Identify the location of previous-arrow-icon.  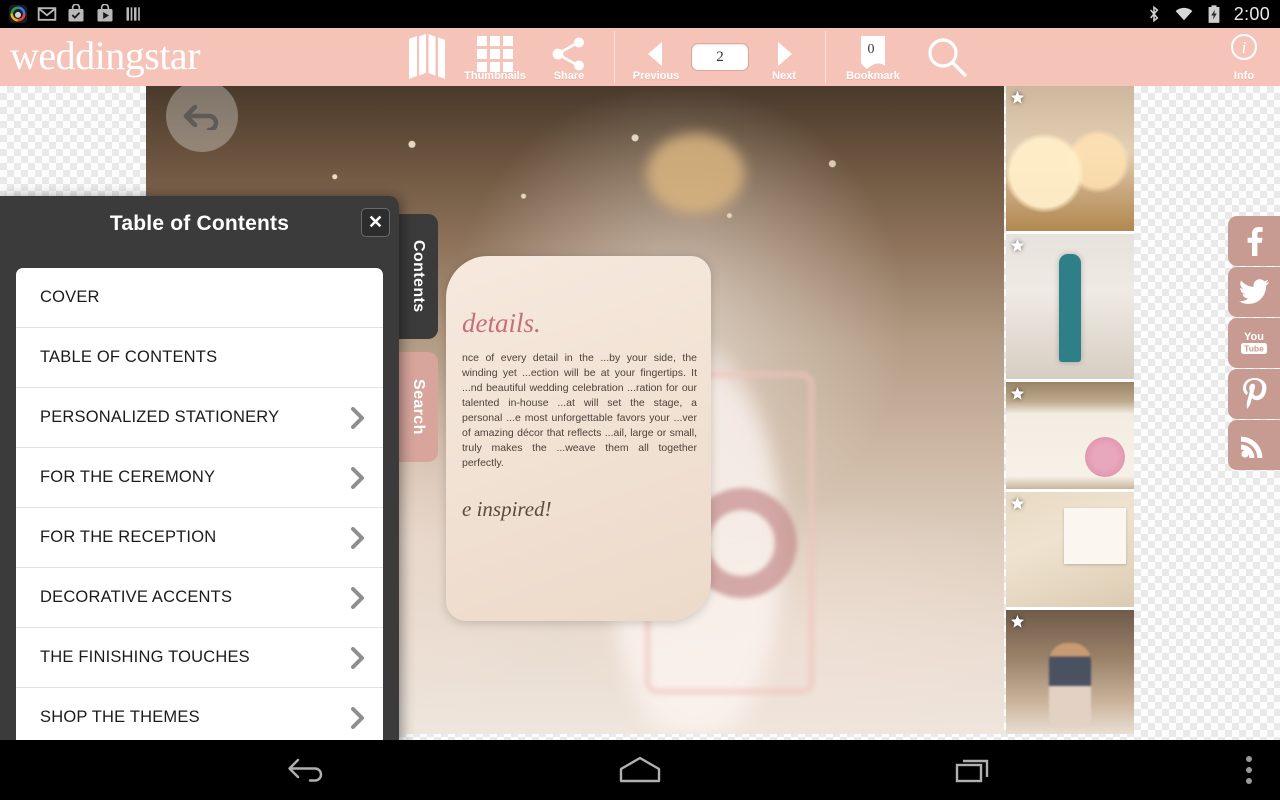
(655, 54).